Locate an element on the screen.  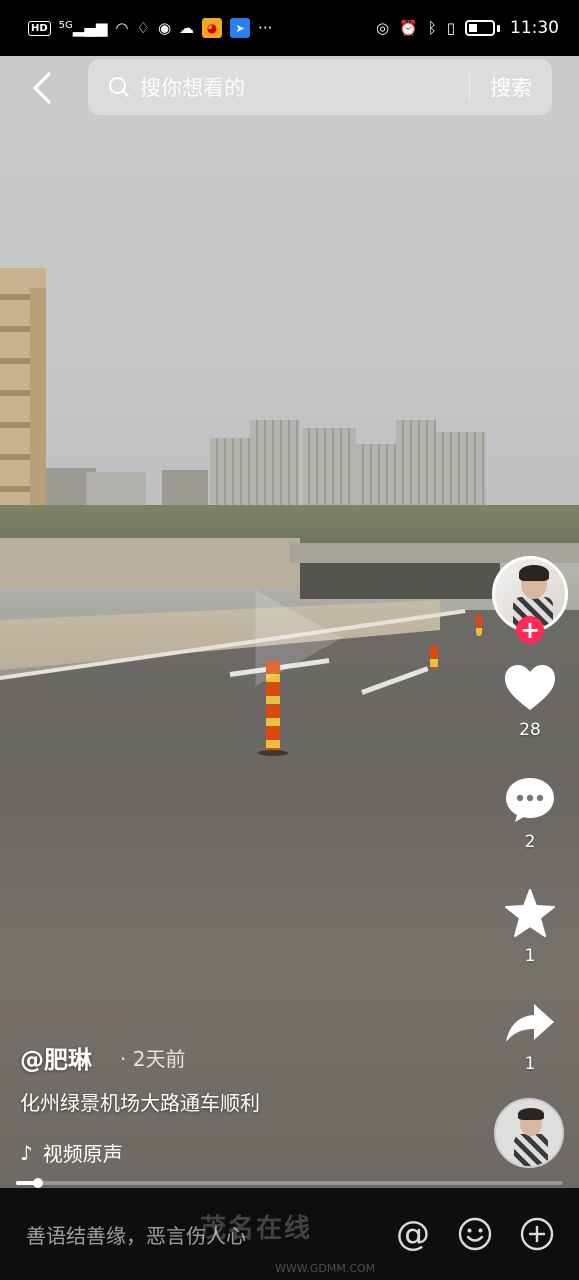
search-icon is located at coordinates (119, 87).